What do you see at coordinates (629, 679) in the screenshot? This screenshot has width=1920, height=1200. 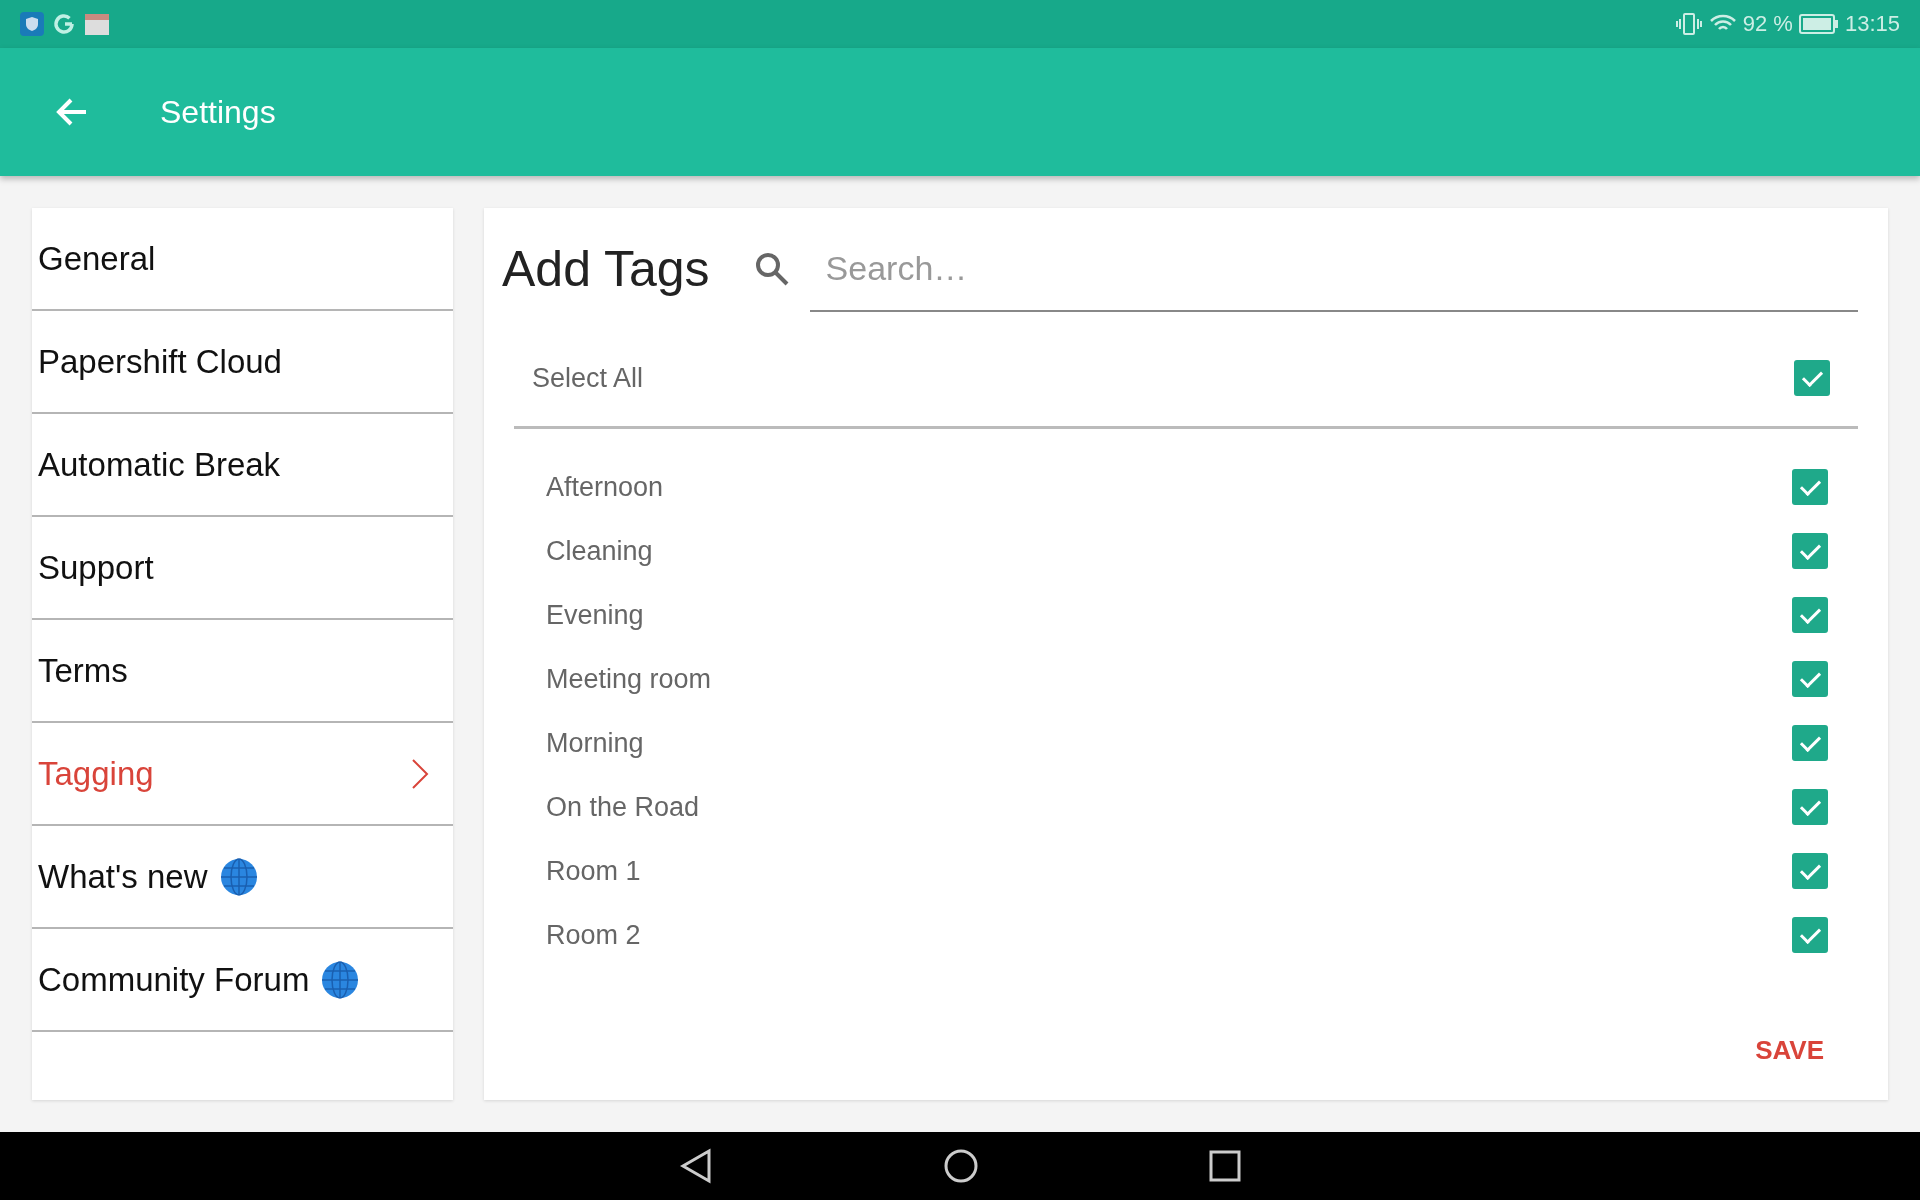 I see `tag-label: Meeting room` at bounding box center [629, 679].